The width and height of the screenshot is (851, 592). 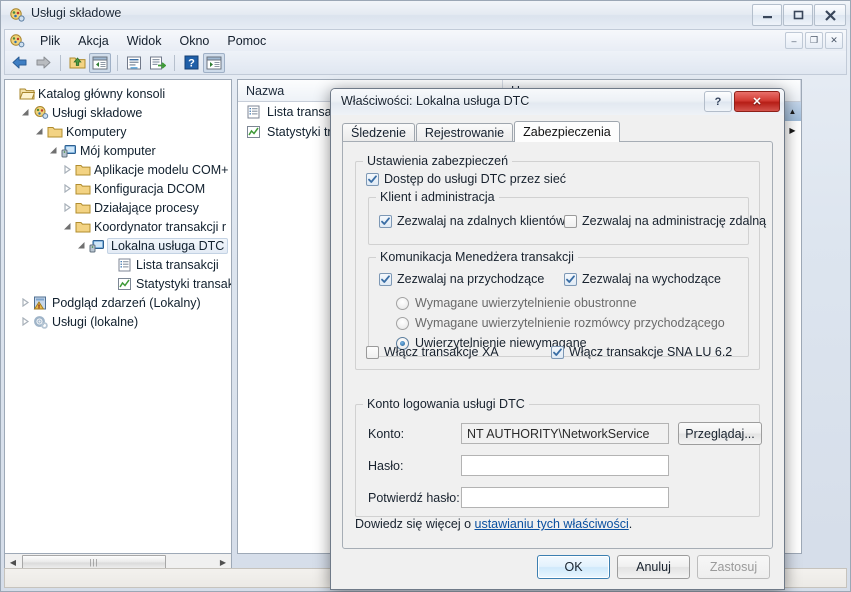 I want to click on account-input: NT AUTHORITY\NetworkService, so click(x=565, y=433).